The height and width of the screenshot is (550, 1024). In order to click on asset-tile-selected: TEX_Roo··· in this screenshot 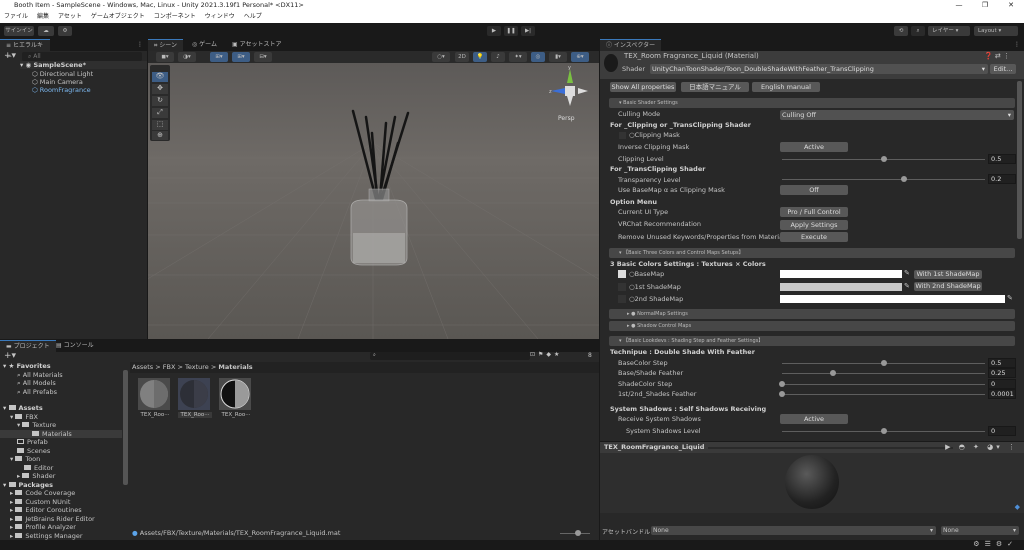, I will do `click(195, 398)`.